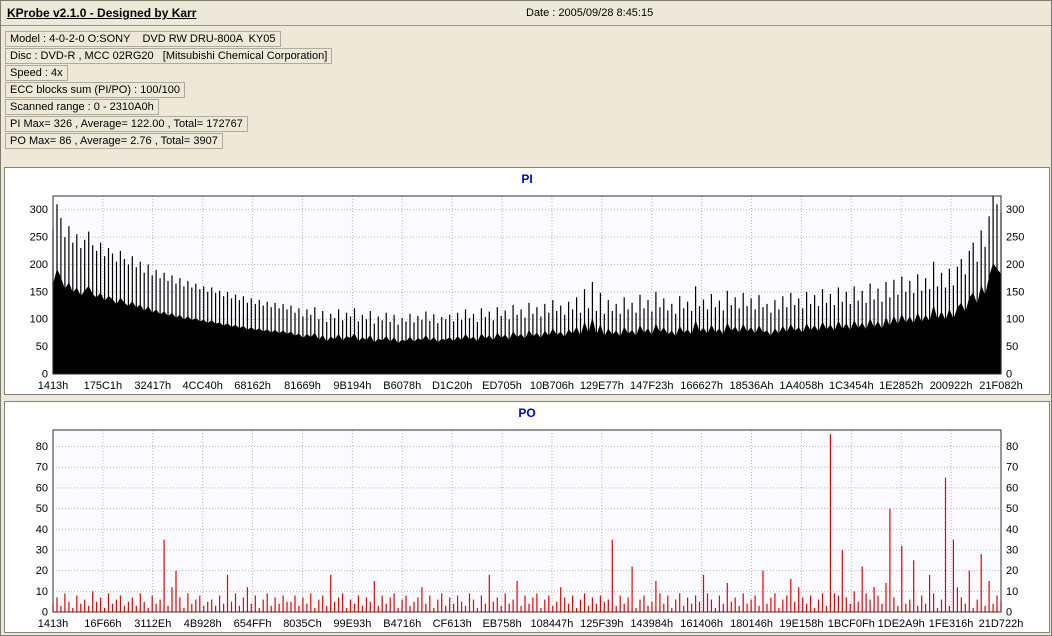  What do you see at coordinates (114, 141) in the screenshot?
I see `info-line-po-stats: PO Max= 86 , Average= 2.76 , Total= 3907` at bounding box center [114, 141].